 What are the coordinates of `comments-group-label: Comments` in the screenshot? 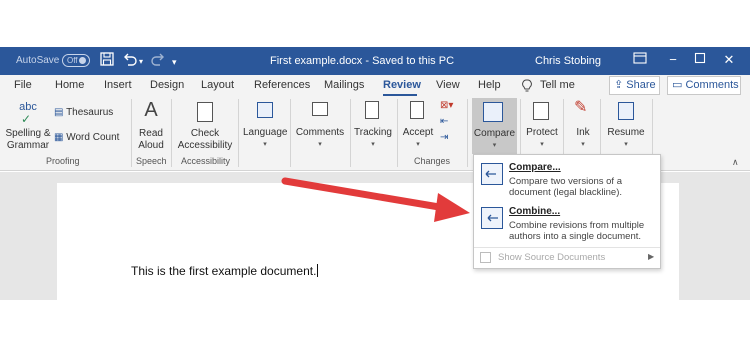 It's located at (320, 132).